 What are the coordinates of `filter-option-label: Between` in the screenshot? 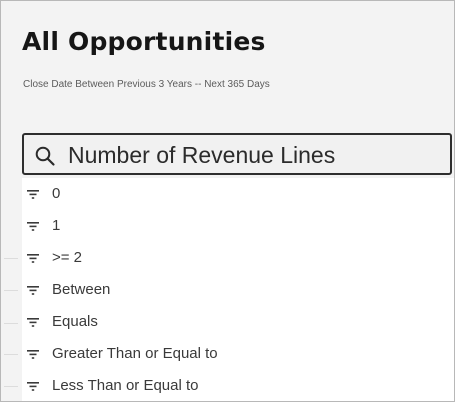 It's located at (81, 289).